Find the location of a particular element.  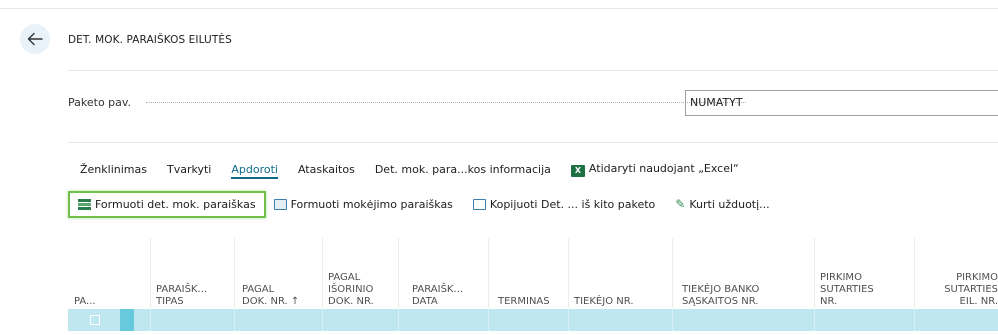

create-payment-requests-button: Formuoti det. mok. paraiškas is located at coordinates (167, 204).